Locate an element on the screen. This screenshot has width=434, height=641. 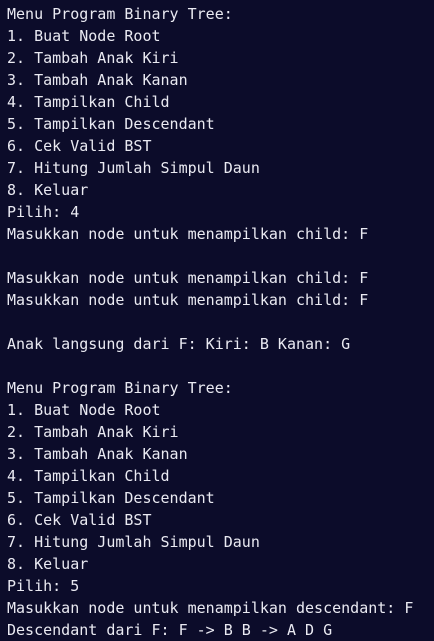
terminal-line: Anak langsung dari F: Kiri: B Kanan: G is located at coordinates (179, 344).